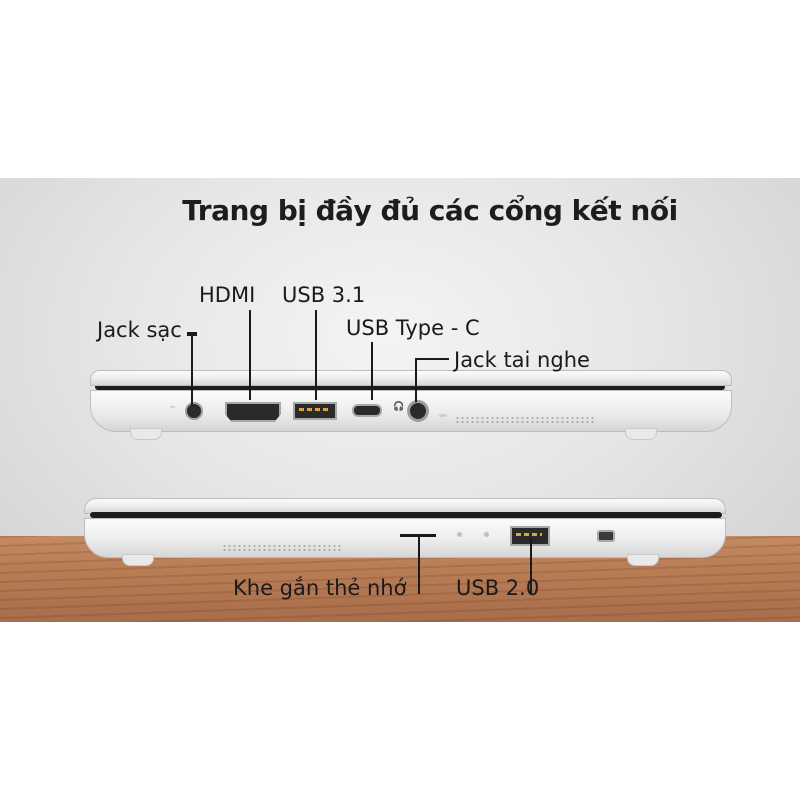 The image size is (800, 800). I want to click on label-khe-the-nho: Khe gắn thẻ nhớ, so click(320, 588).